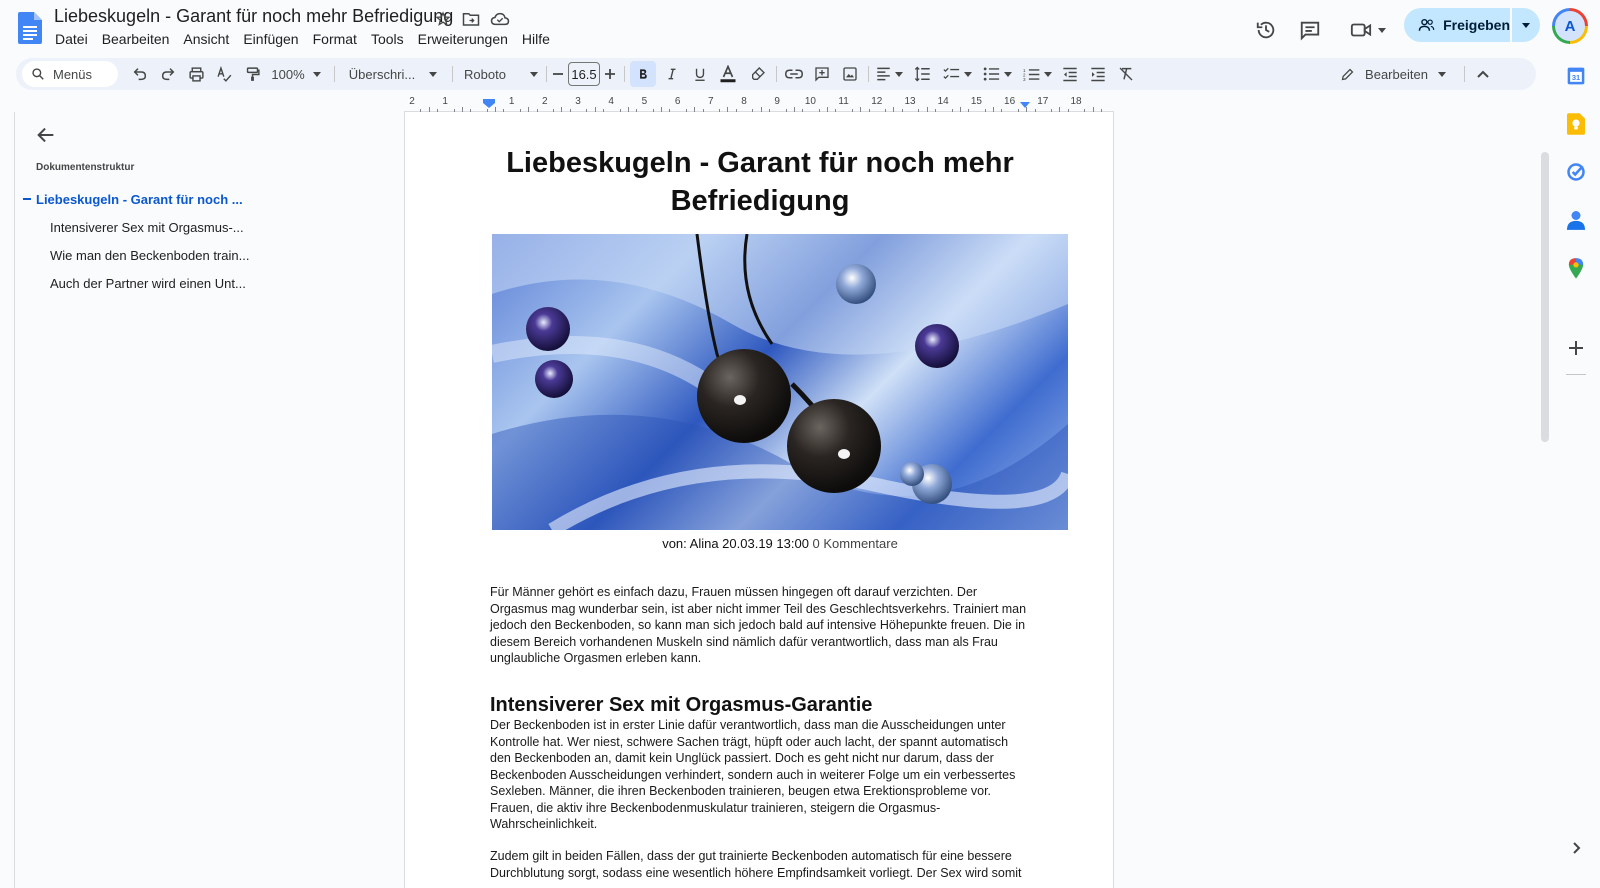 This screenshot has height=888, width=1600. I want to click on search-menus-button: Menüs, so click(70, 74).